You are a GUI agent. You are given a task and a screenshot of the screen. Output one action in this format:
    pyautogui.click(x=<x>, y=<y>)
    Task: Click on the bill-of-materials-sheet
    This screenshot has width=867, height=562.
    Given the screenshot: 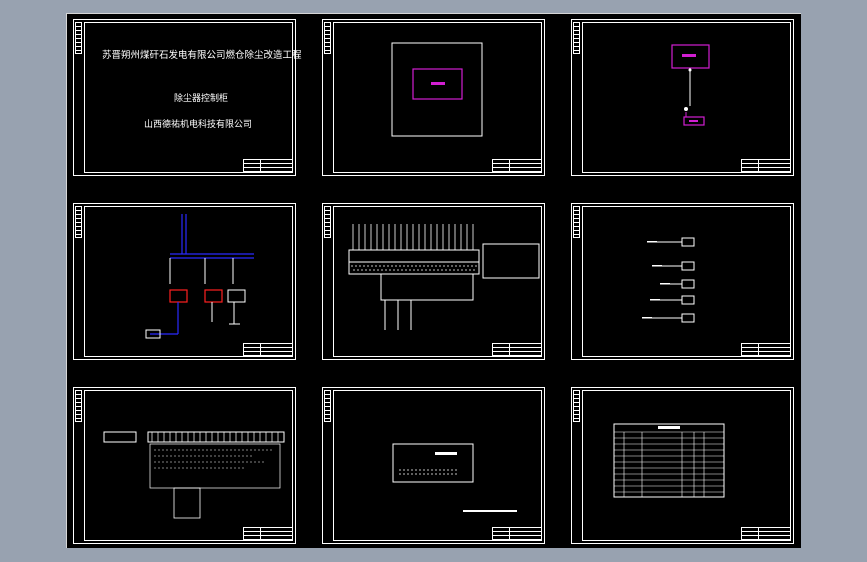 What is the action you would take?
    pyautogui.click(x=682, y=465)
    